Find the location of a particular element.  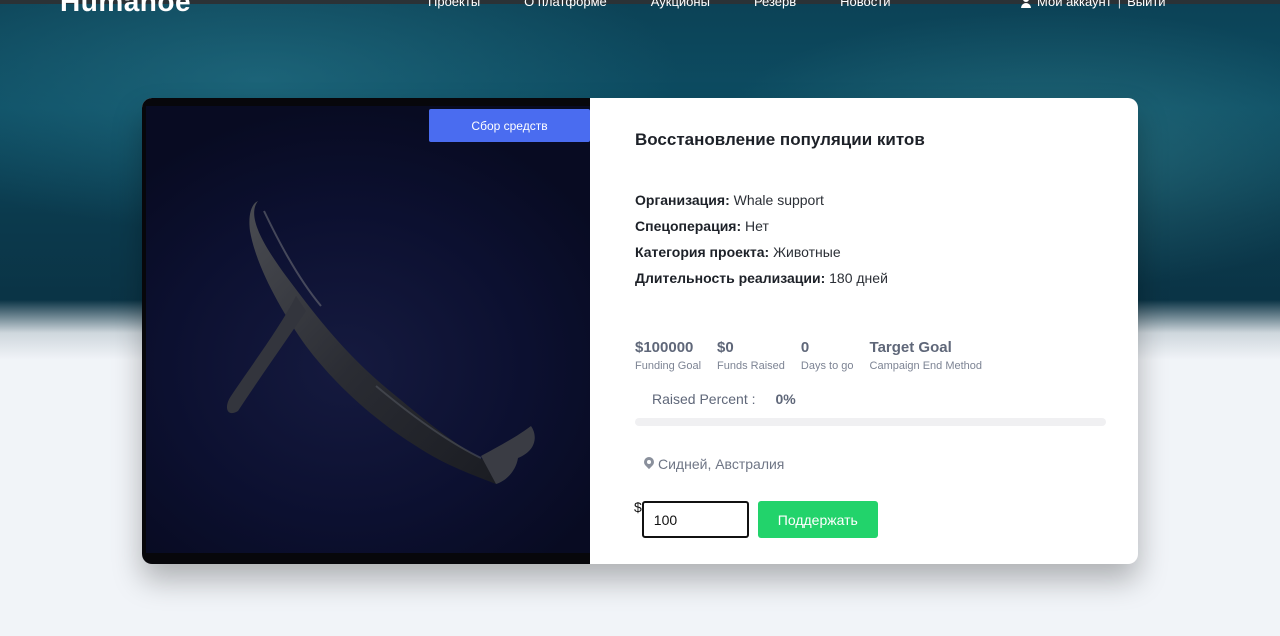

stat-label: Campaign End Method is located at coordinates (926, 366).